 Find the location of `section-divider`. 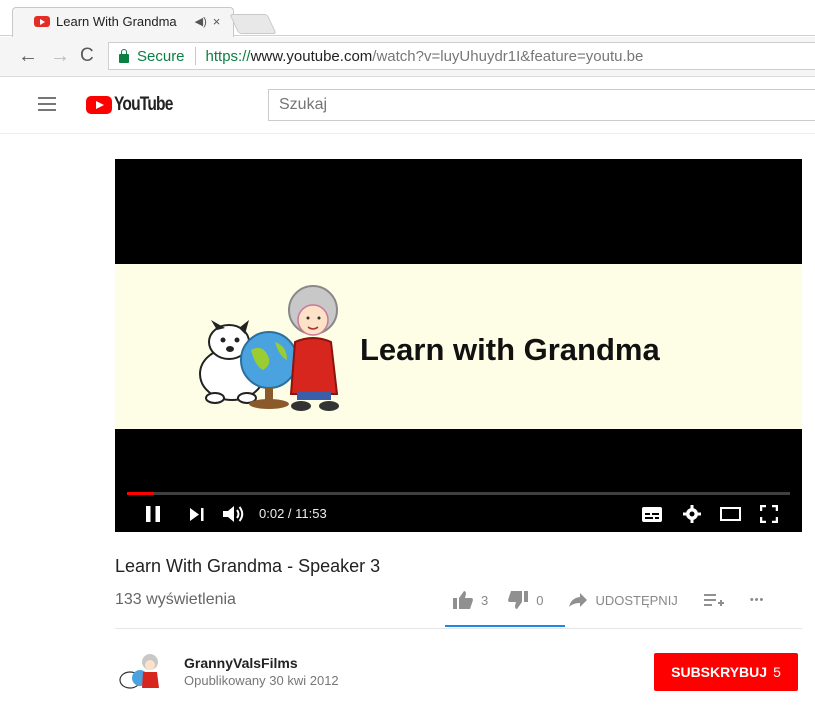

section-divider is located at coordinates (458, 628).